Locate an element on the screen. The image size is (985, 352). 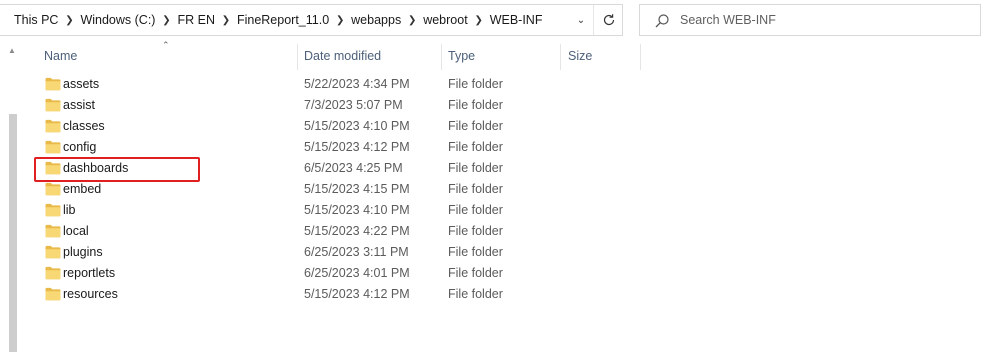
file-row: assets 5/22/2023 4:34 PM File folder is located at coordinates (503, 84).